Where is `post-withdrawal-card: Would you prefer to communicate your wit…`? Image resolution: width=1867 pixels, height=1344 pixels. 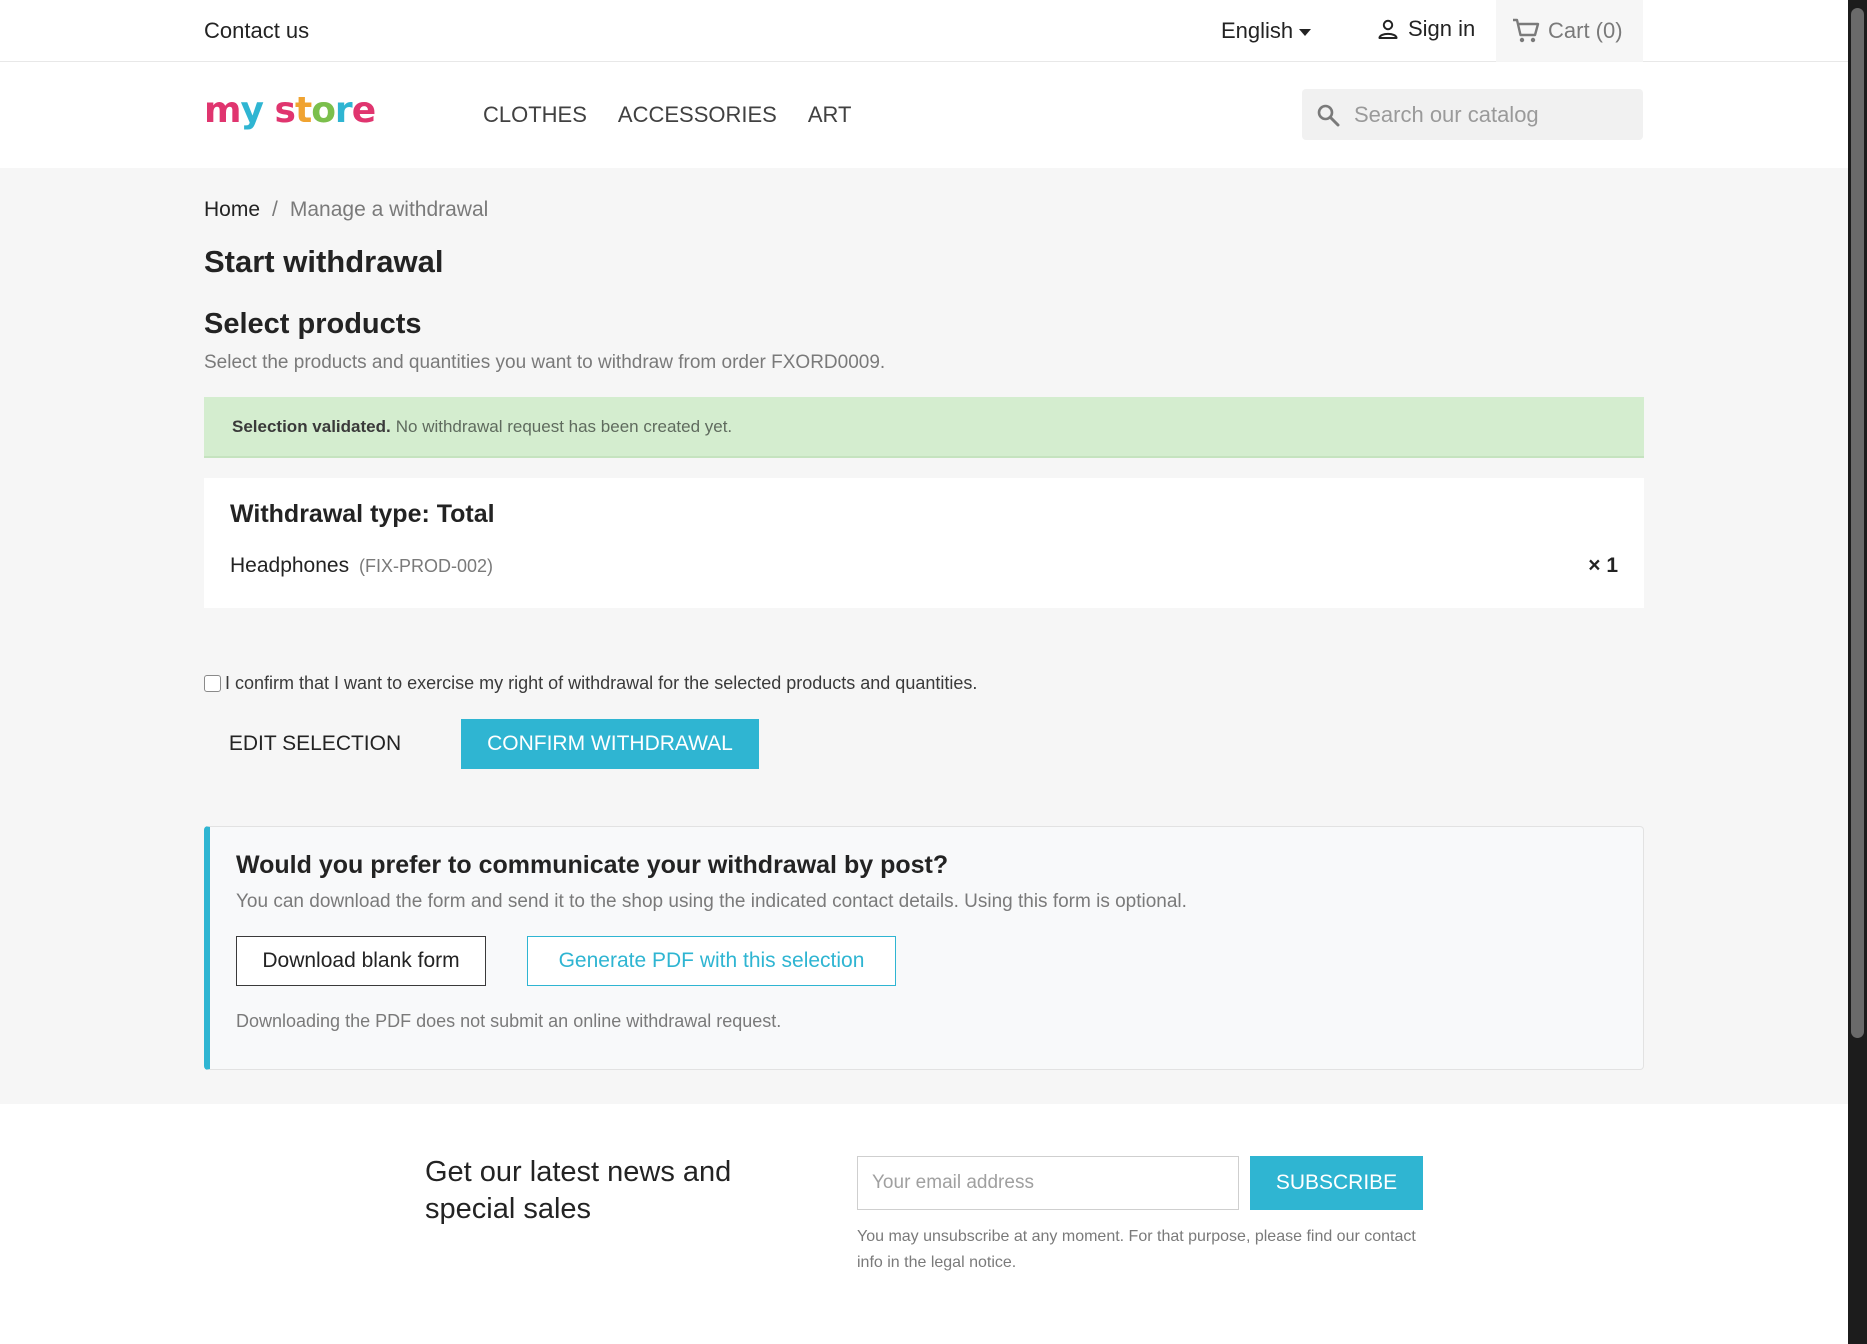
post-withdrawal-card: Would you prefer to communicate your wit… is located at coordinates (924, 948).